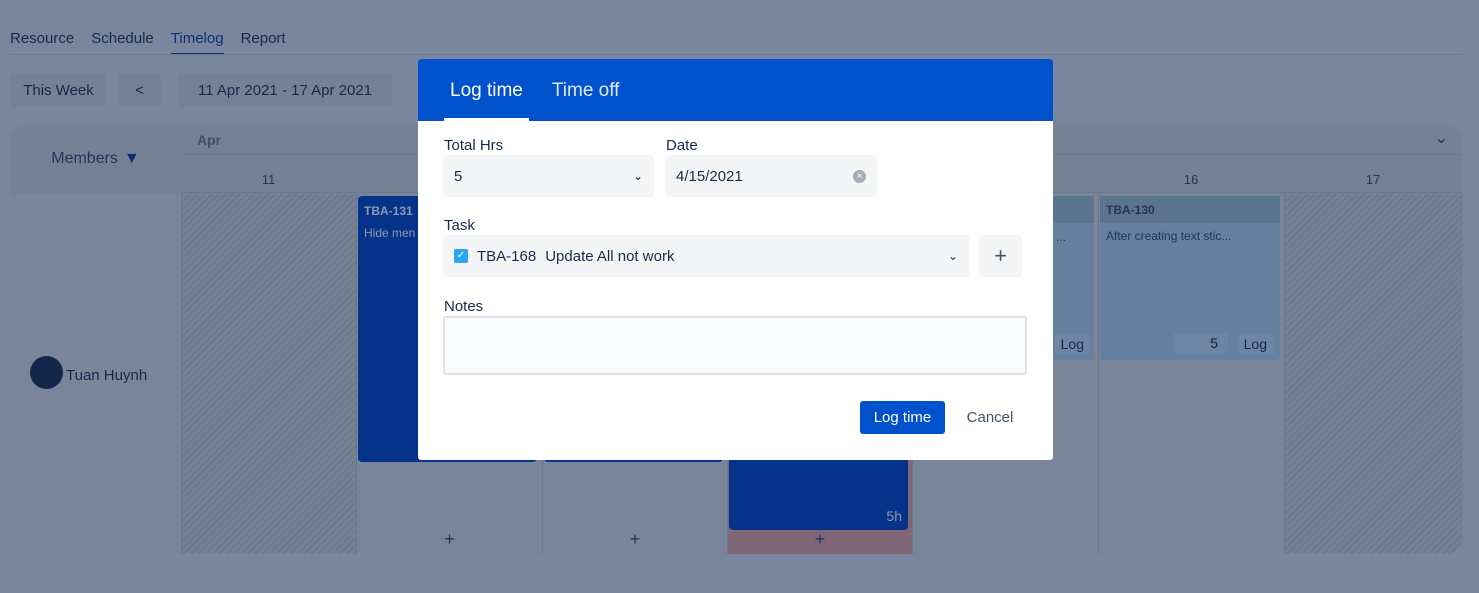  I want to click on members-header: Members ▼, so click(95, 159).